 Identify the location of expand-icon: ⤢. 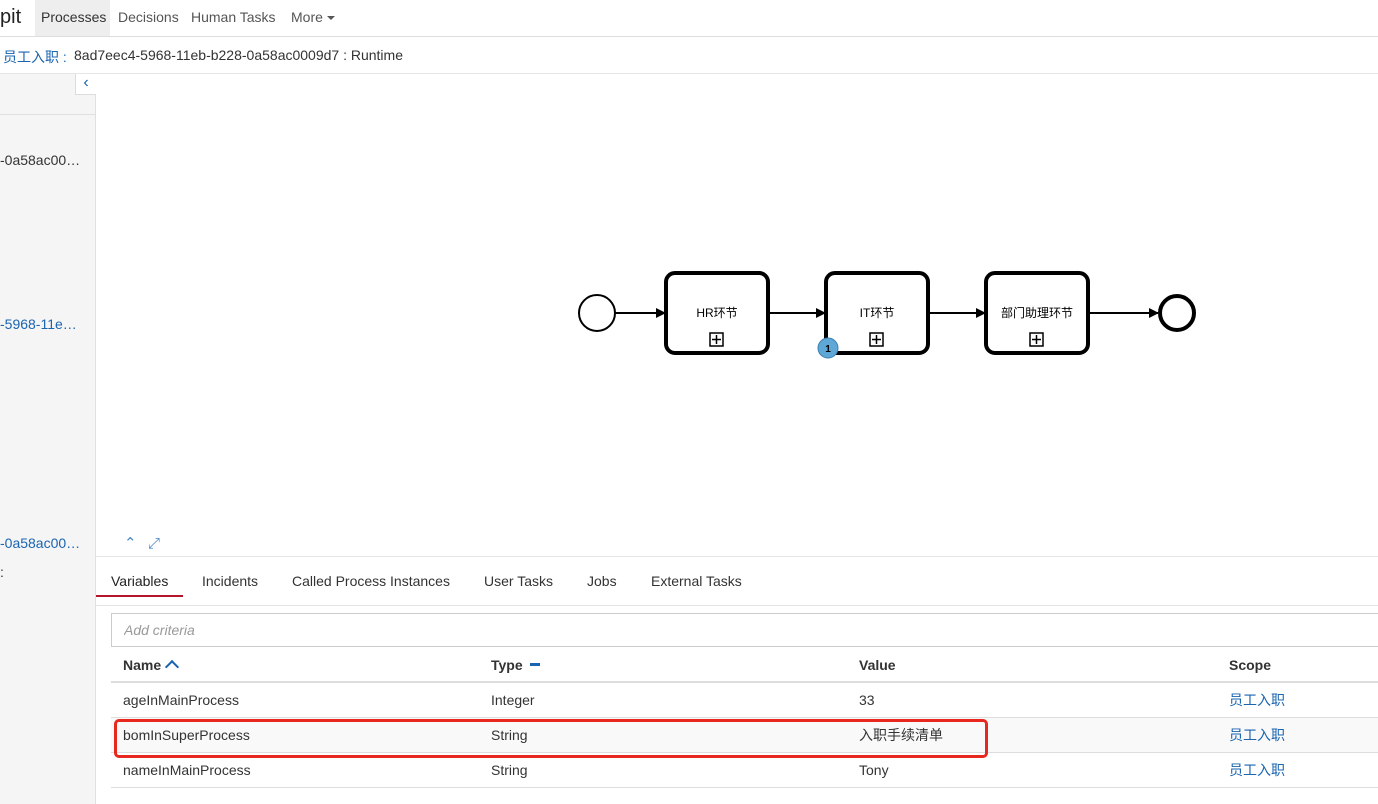
(154, 543).